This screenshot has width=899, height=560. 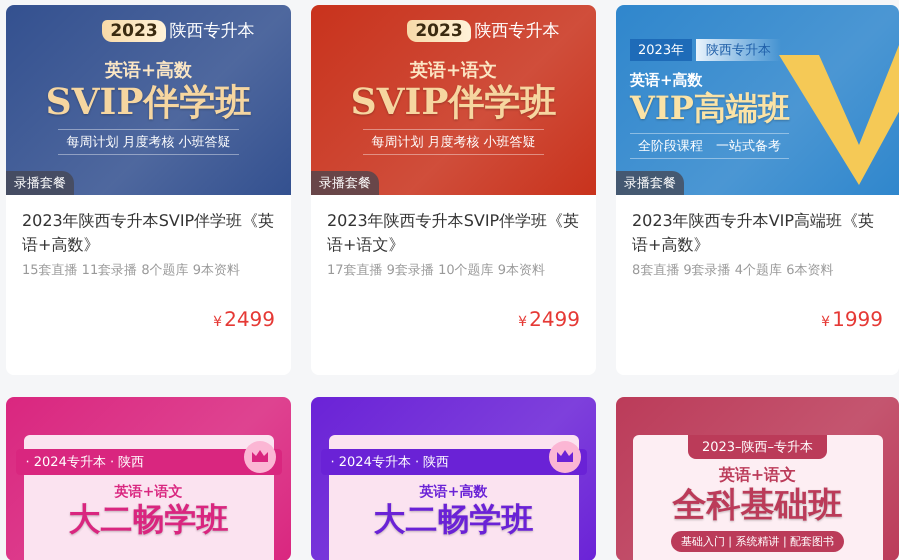 What do you see at coordinates (710, 108) in the screenshot?
I see `banner-headline: VIP高端班` at bounding box center [710, 108].